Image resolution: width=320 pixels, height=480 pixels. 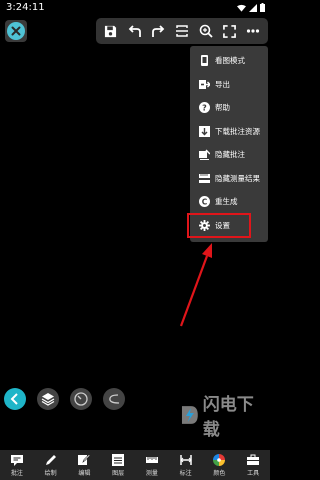 I want to click on save-button, so click(x=111, y=31).